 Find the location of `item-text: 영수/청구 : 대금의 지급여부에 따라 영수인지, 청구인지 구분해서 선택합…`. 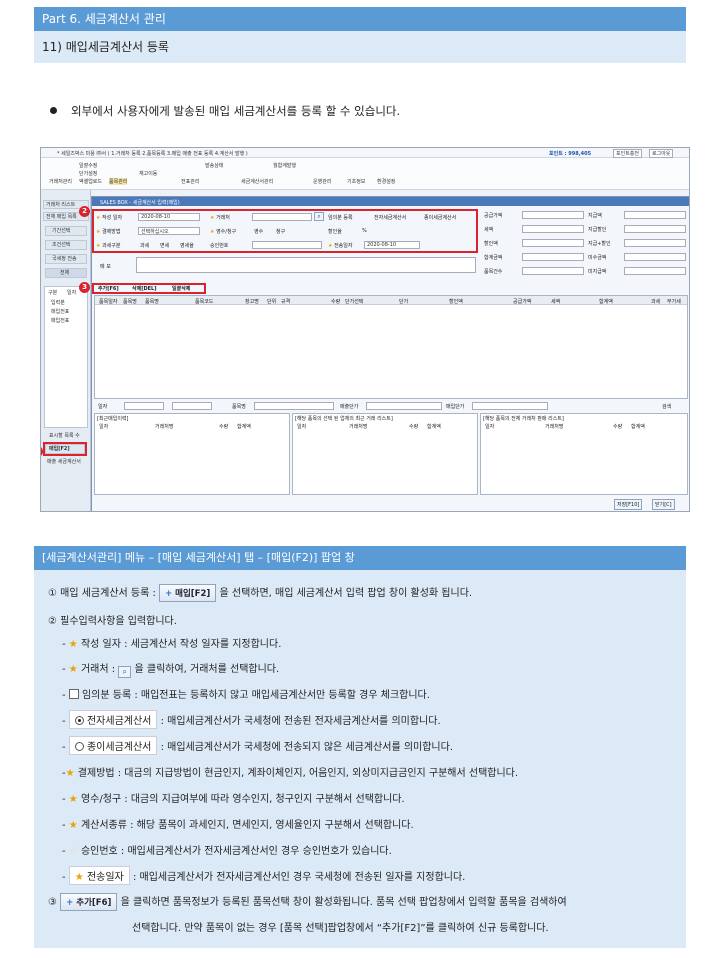

item-text: 영수/청구 : 대금의 지급여부에 따라 영수인지, 청구인지 구분해서 선택합… is located at coordinates (242, 799).